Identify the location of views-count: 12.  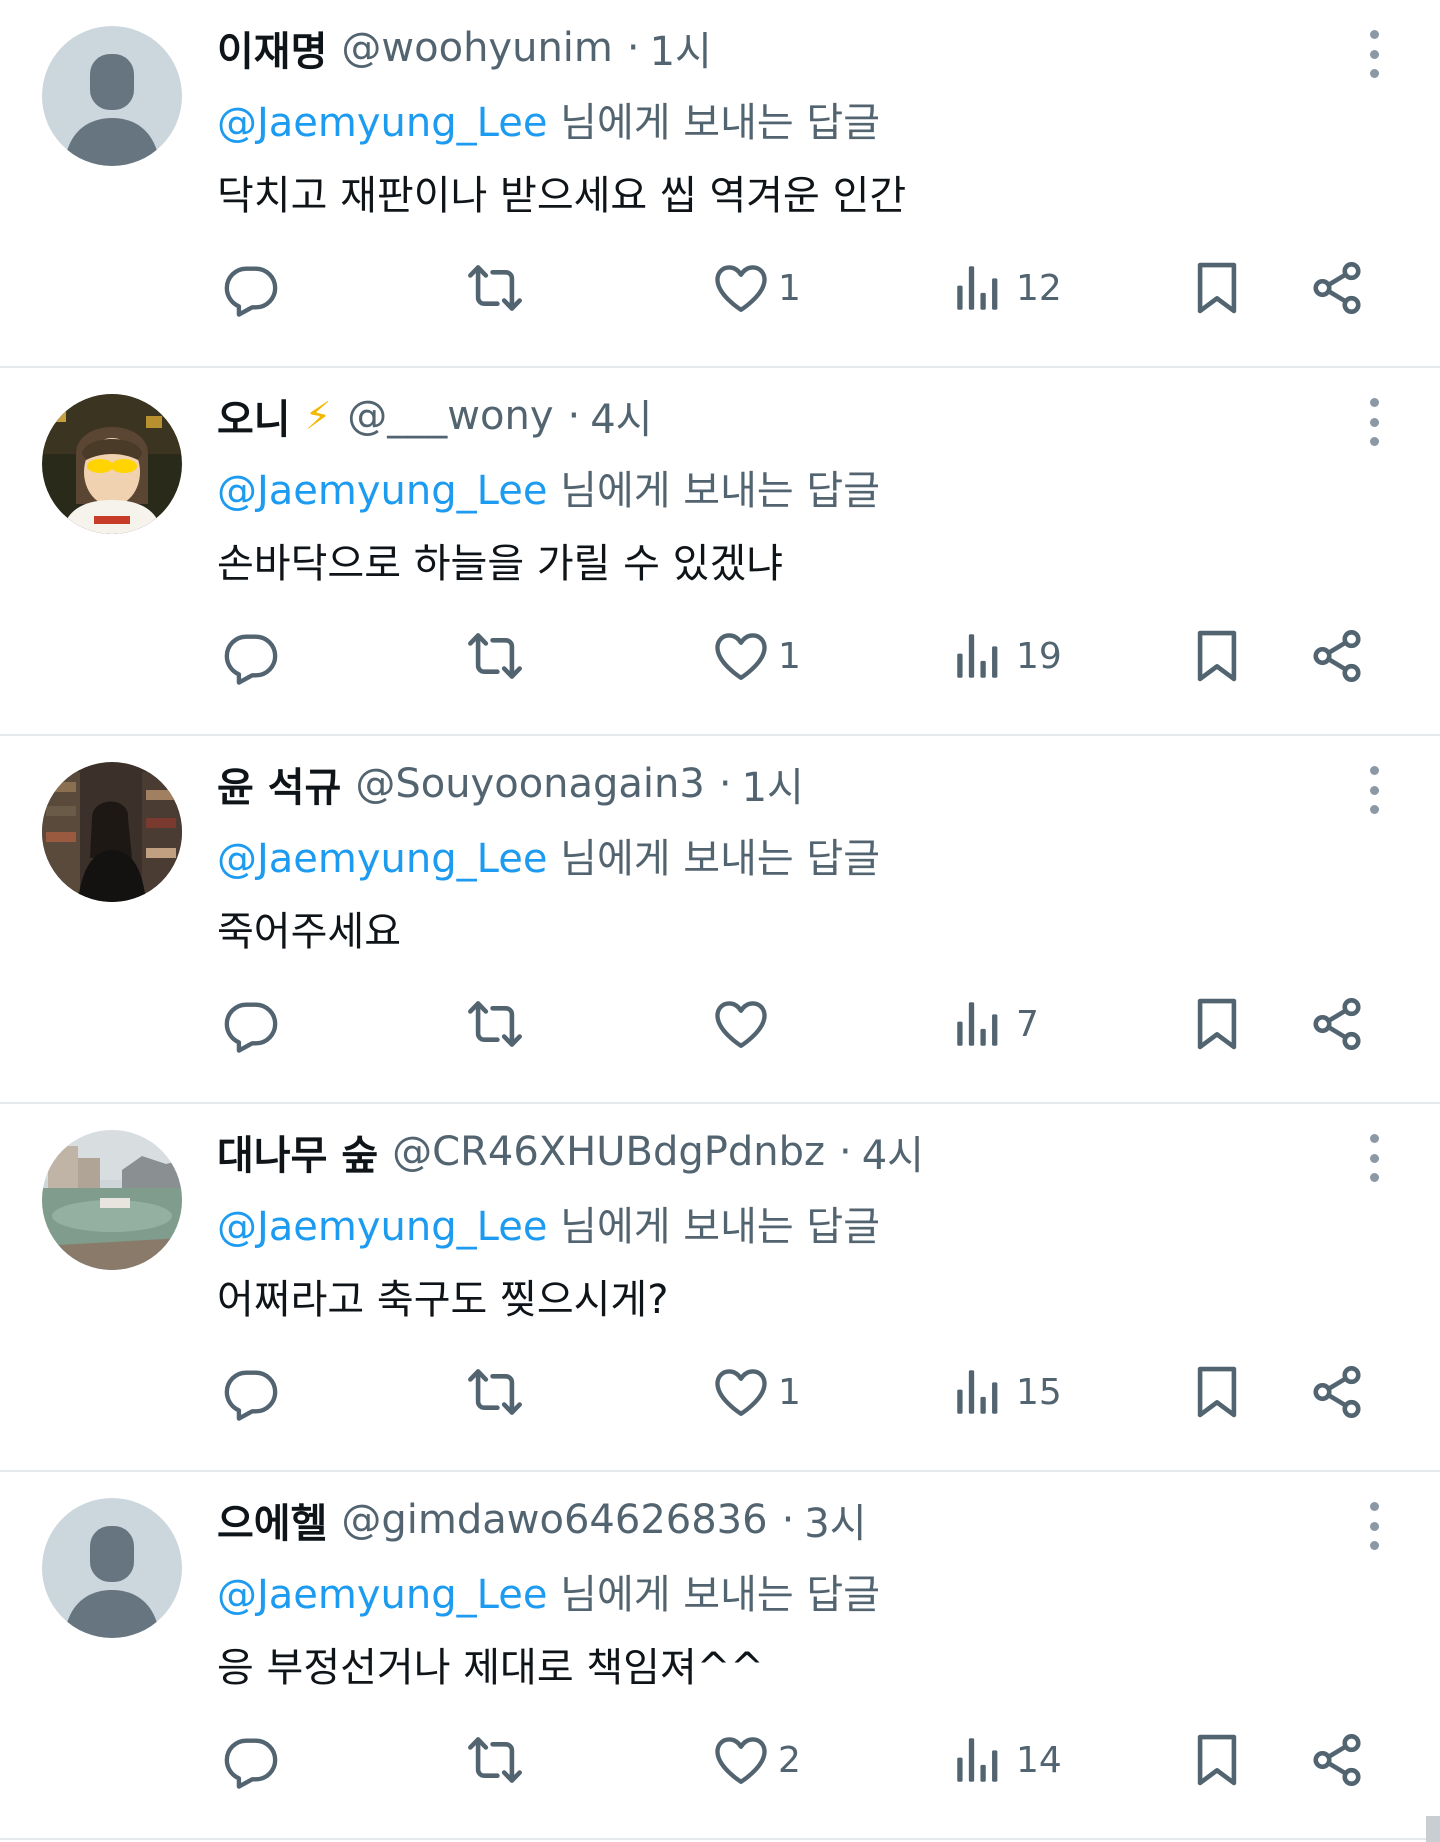
(1039, 288).